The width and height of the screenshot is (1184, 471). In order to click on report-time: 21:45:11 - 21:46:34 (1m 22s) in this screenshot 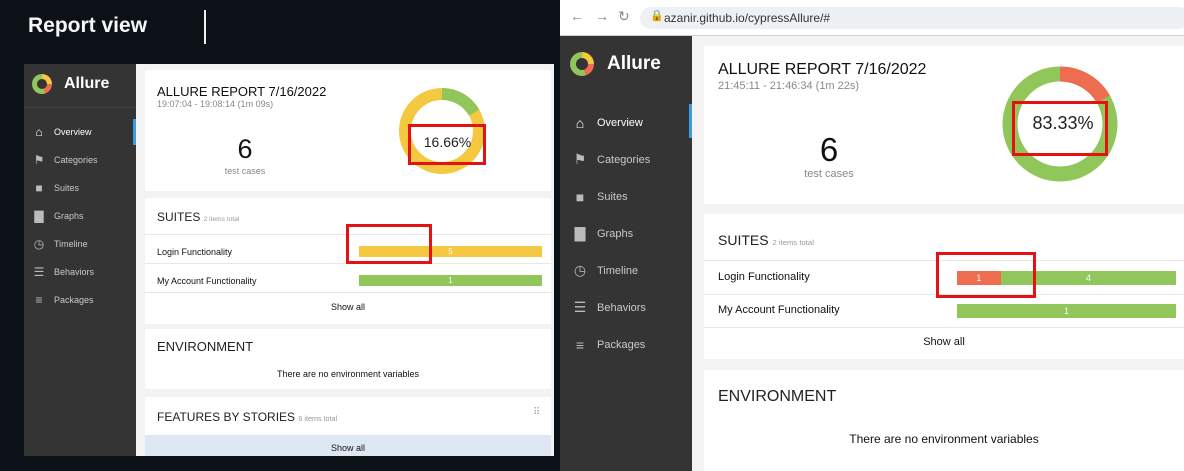, I will do `click(789, 86)`.